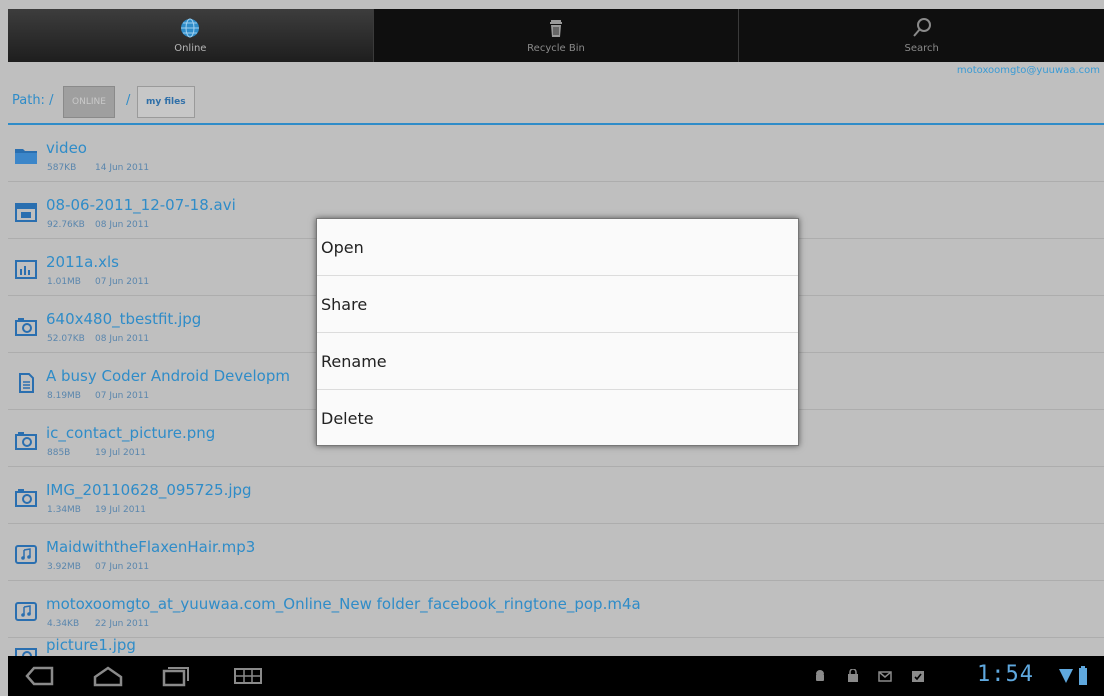  What do you see at coordinates (168, 376) in the screenshot?
I see `file-name: A busy Coder Android Developm` at bounding box center [168, 376].